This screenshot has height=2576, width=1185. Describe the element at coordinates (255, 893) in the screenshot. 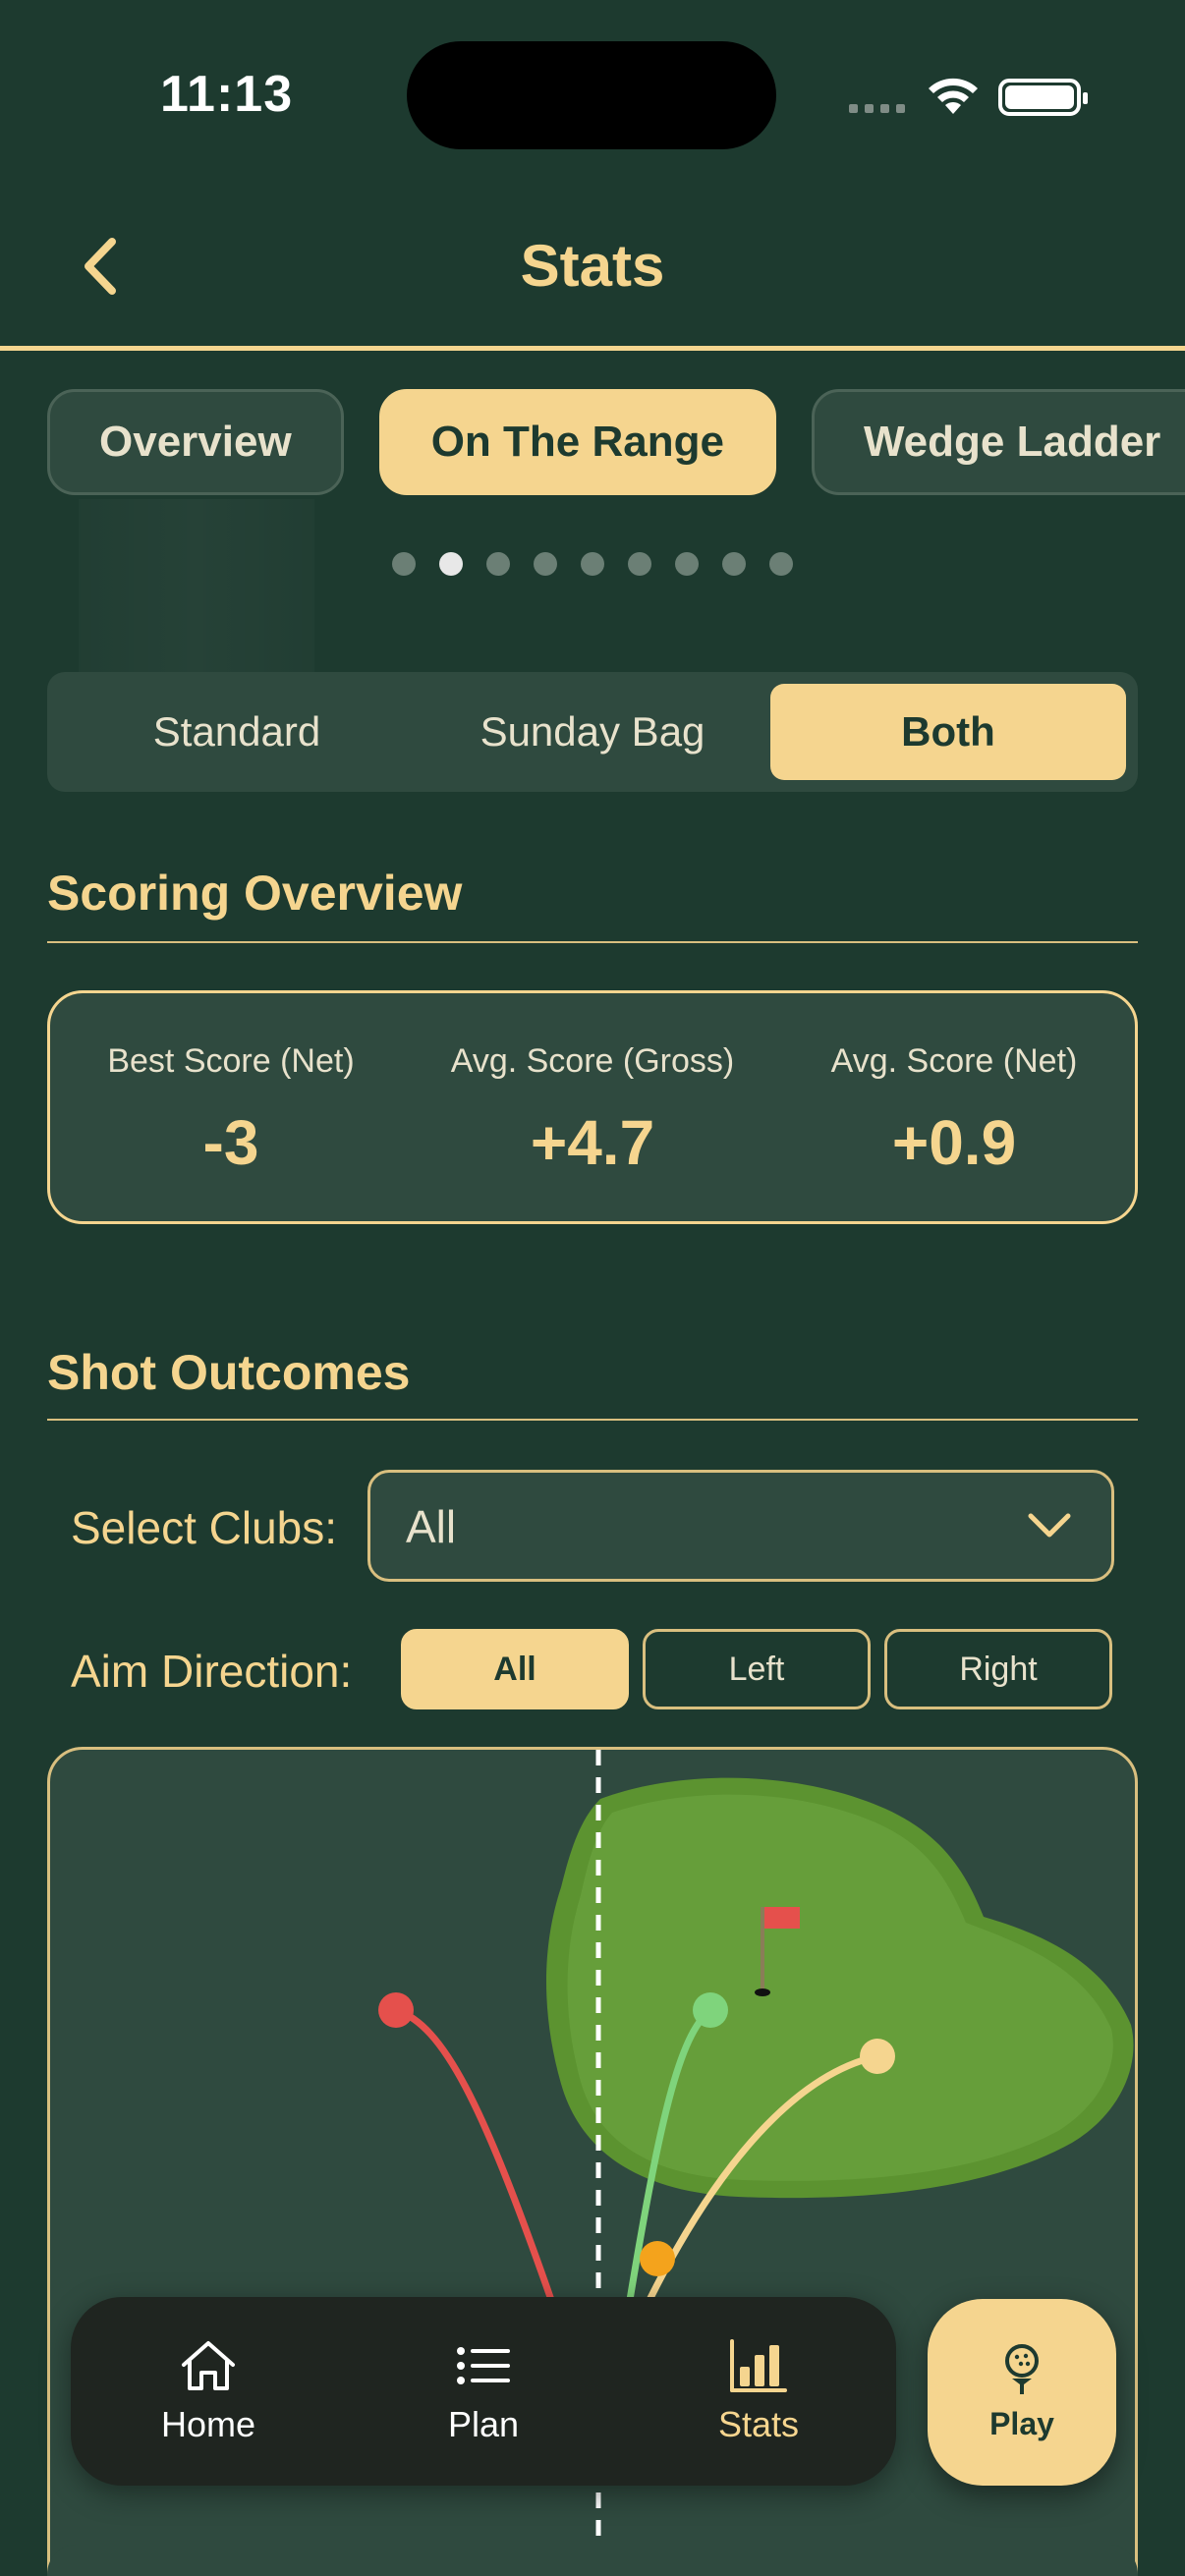

I see `scoring-overview-title: Scoring Overview` at that location.